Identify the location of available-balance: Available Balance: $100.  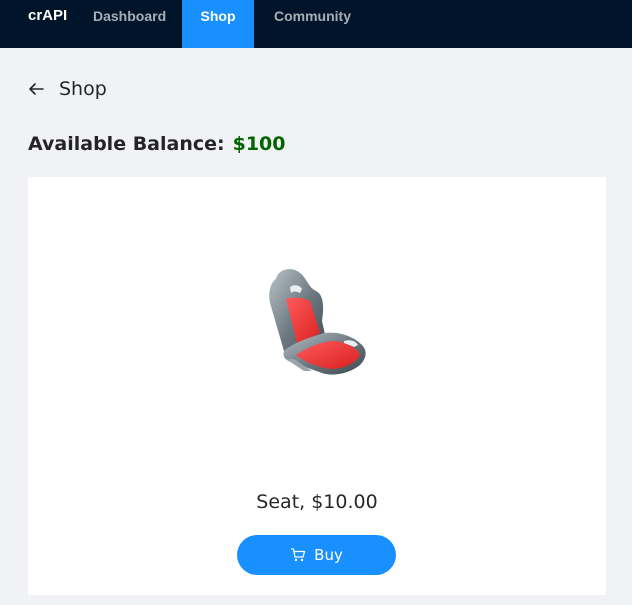
(157, 144).